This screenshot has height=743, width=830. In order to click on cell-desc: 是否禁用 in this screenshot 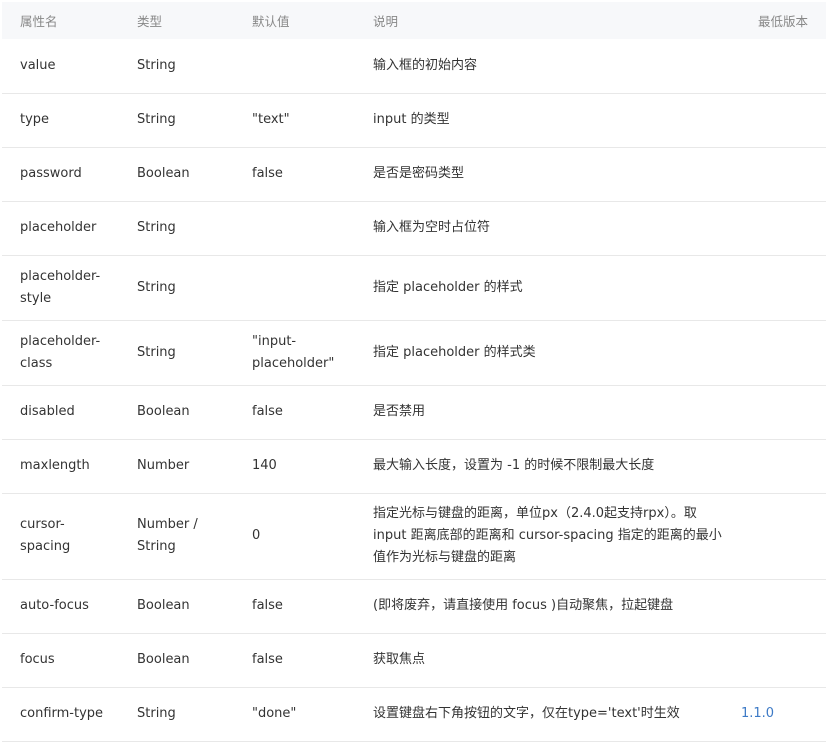, I will do `click(547, 412)`.